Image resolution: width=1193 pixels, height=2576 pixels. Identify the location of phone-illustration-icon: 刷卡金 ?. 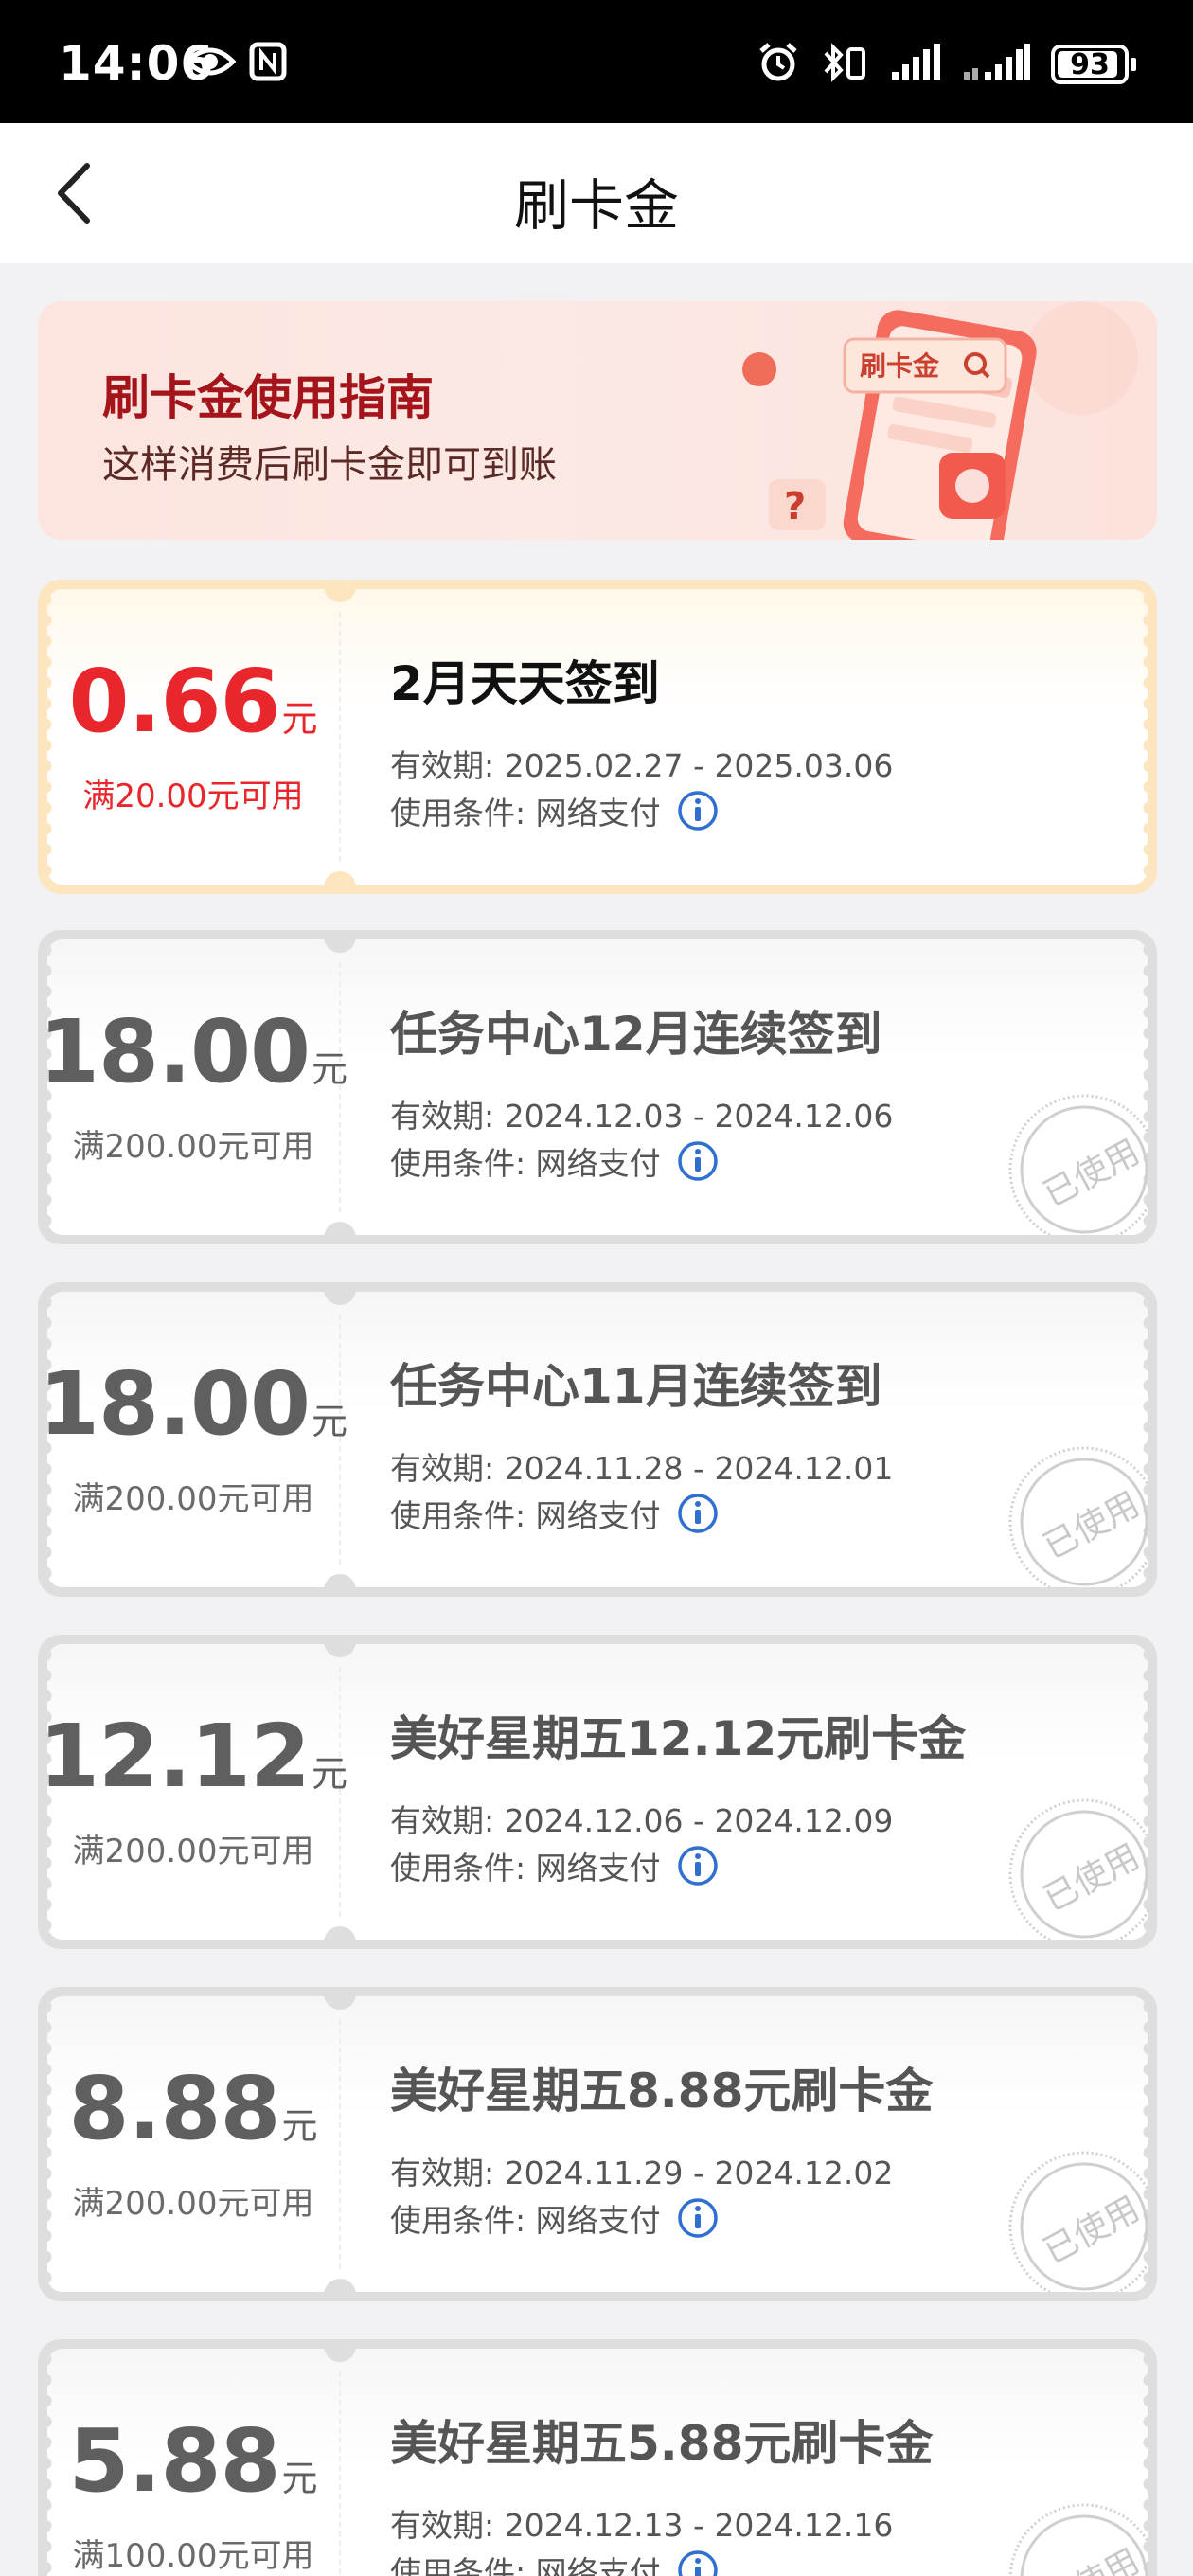
(940, 420).